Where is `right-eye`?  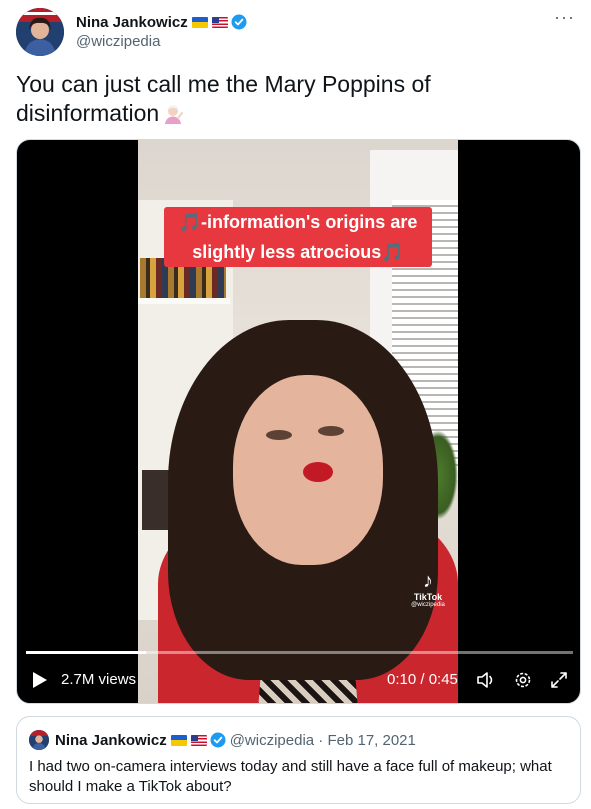 right-eye is located at coordinates (331, 431).